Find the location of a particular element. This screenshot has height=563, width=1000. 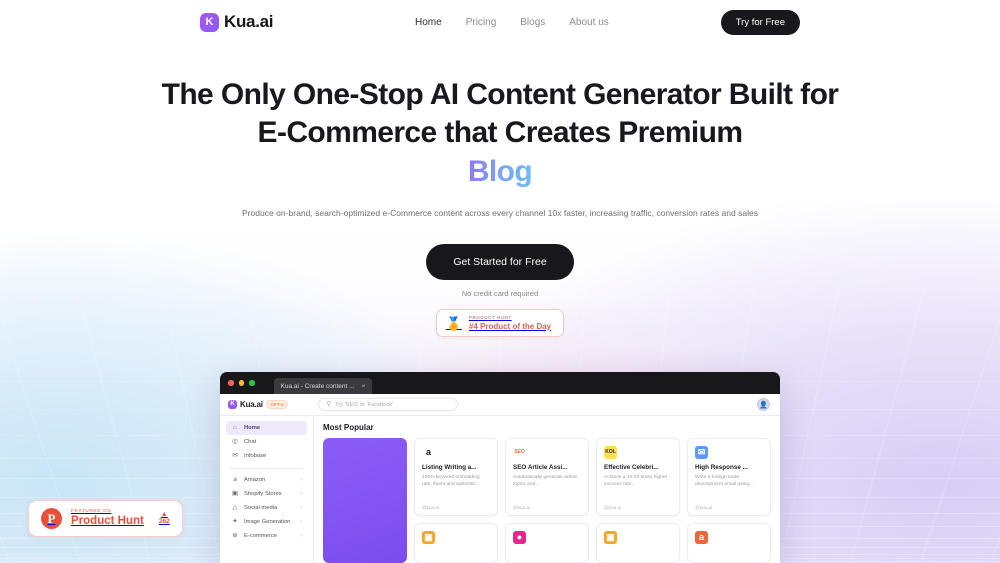

product-hunt-logo-icon: P is located at coordinates (51, 518).